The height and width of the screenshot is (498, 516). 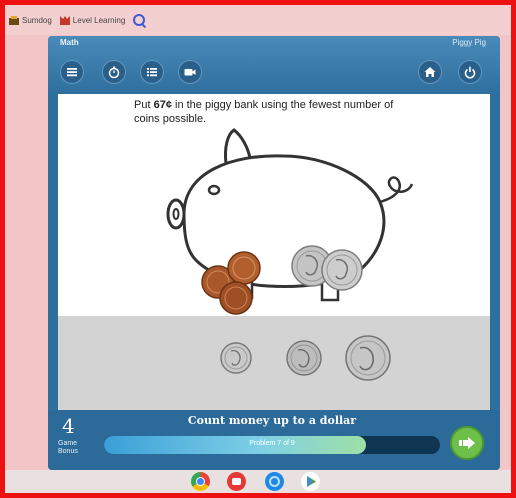 I want to click on hamburger-menu-icon, so click(x=72, y=72).